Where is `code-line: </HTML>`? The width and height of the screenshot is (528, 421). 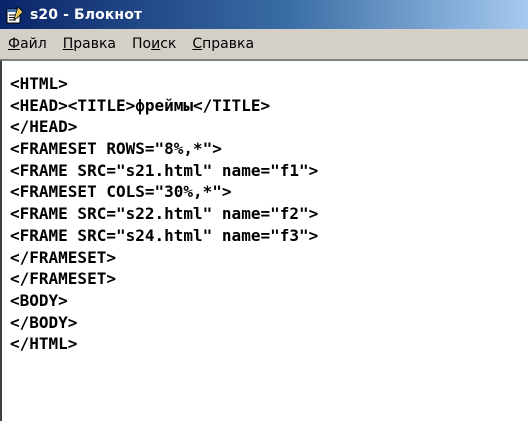 code-line: </HTML> is located at coordinates (44, 344).